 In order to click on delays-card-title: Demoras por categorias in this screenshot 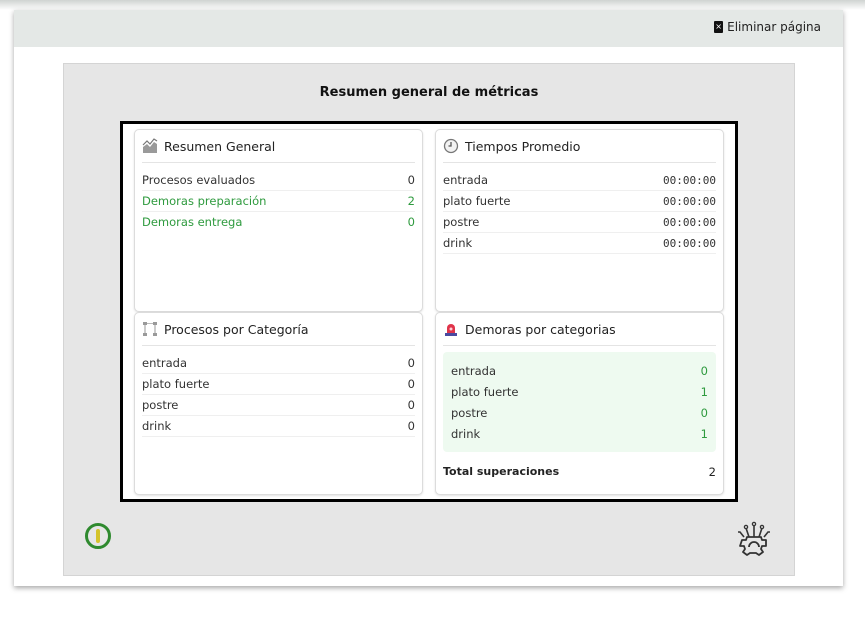, I will do `click(540, 329)`.